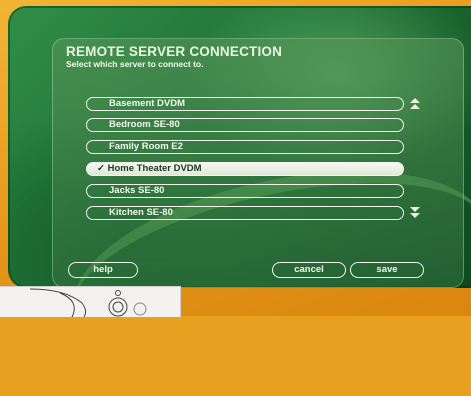 The image size is (471, 396). What do you see at coordinates (102, 168) in the screenshot?
I see `checkmark-icon: ✓` at bounding box center [102, 168].